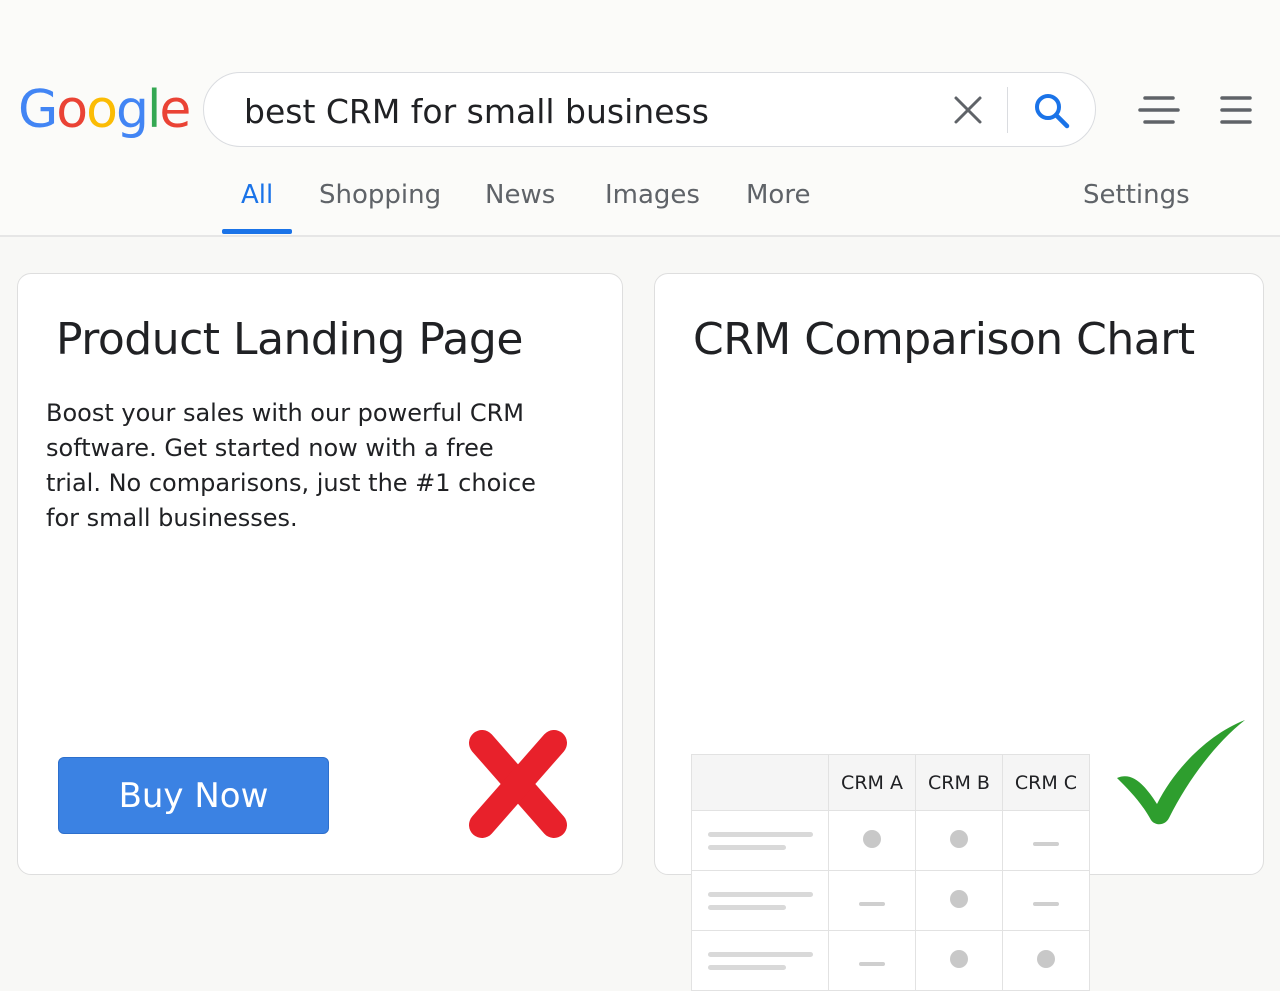 This screenshot has width=1280, height=991. I want to click on table-header-blank, so click(760, 782).